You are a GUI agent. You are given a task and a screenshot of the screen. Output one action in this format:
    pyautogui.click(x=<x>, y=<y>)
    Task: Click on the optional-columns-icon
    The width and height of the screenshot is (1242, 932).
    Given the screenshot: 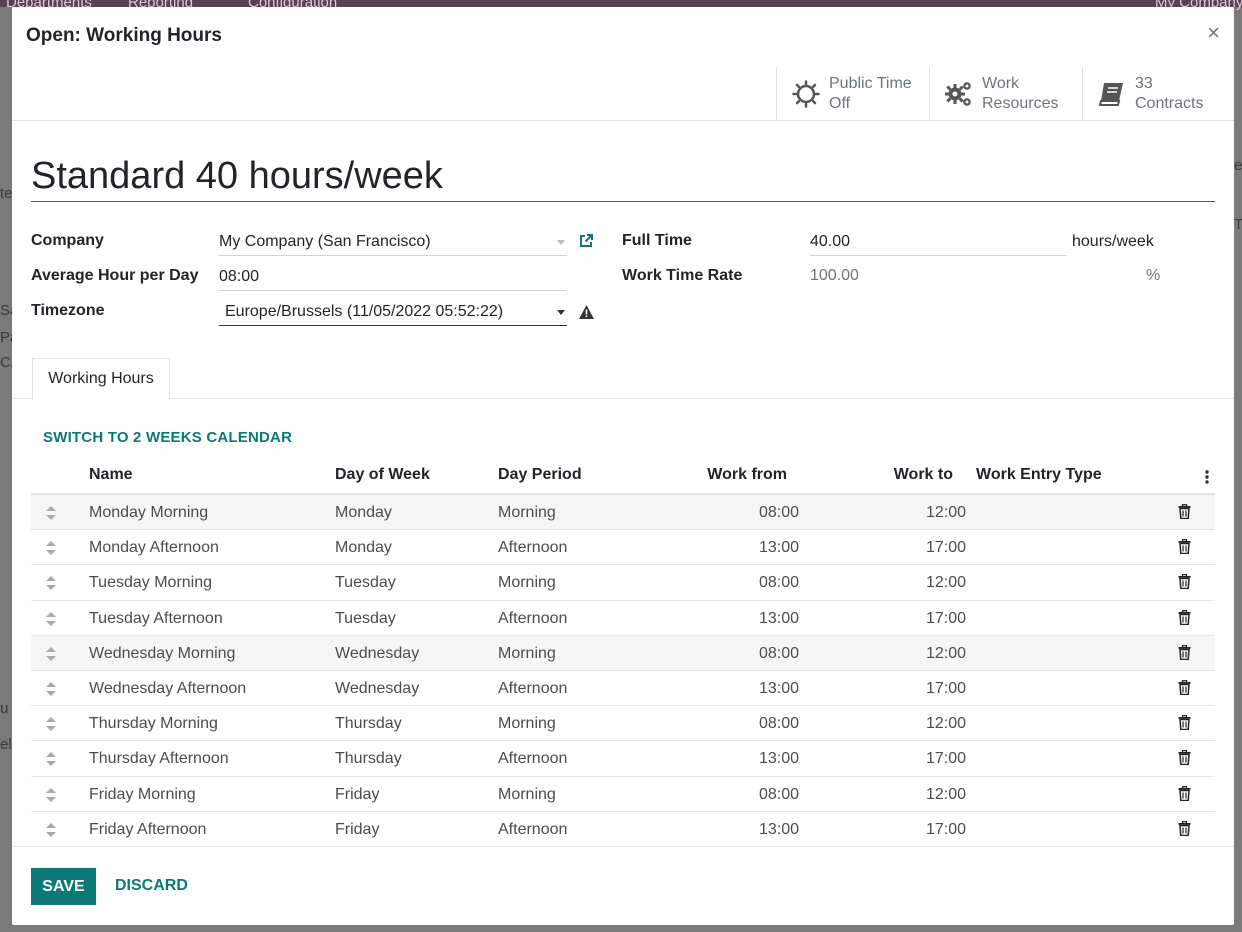 What is the action you would take?
    pyautogui.click(x=1207, y=479)
    